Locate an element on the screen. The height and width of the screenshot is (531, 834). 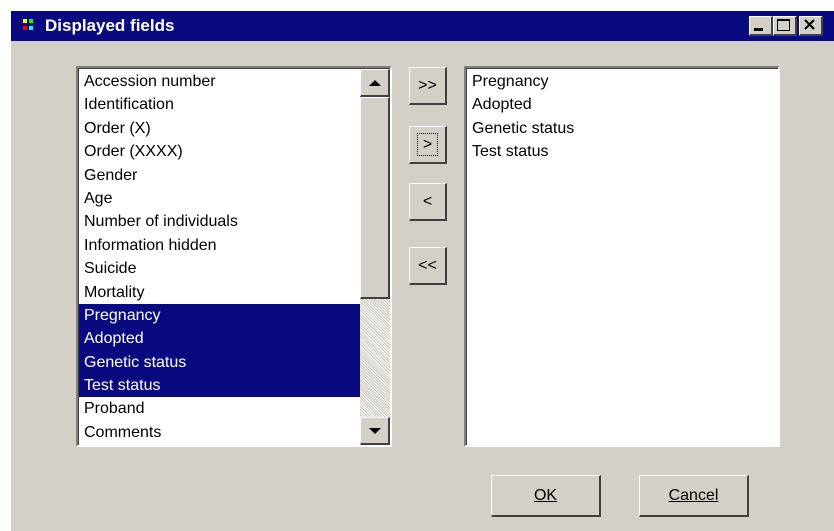
ok-label: OK is located at coordinates (545, 495).